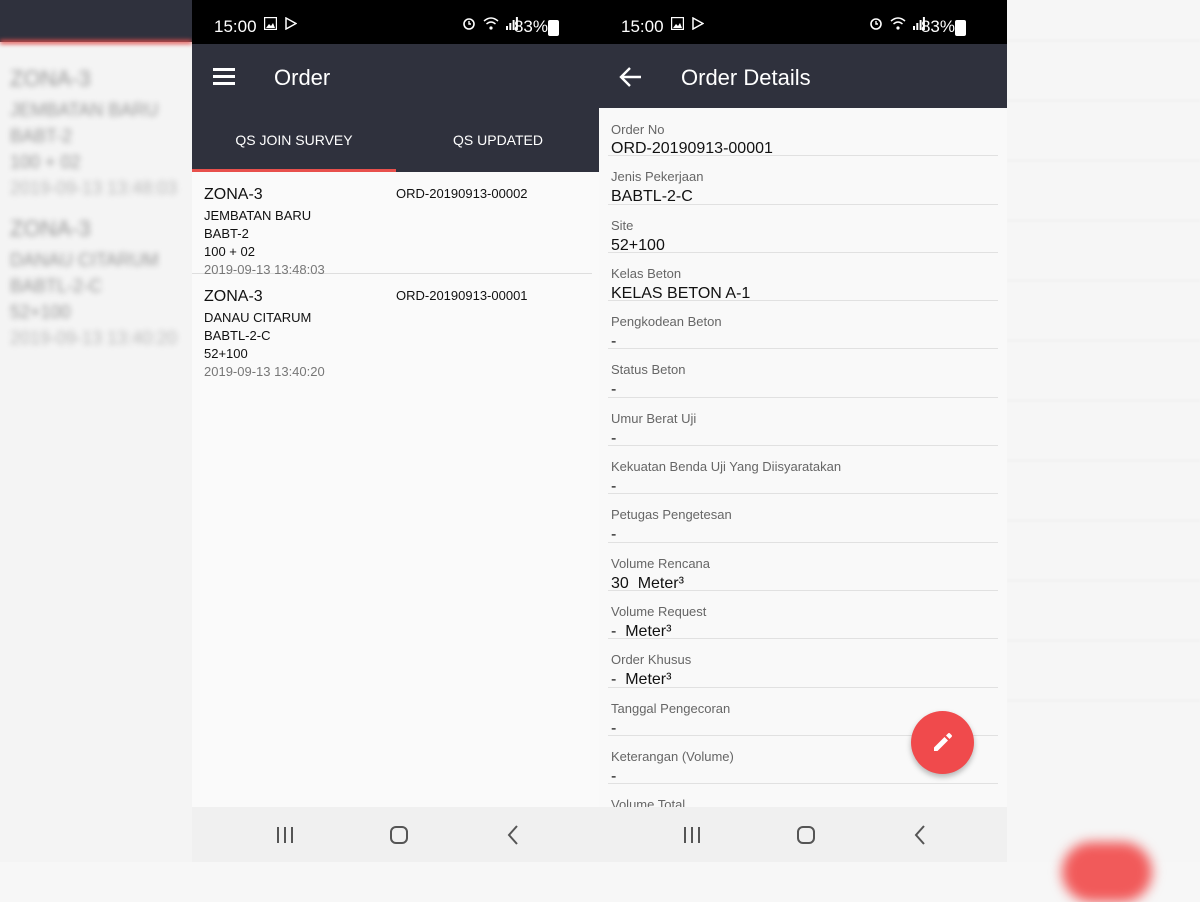 This screenshot has width=1200, height=902. I want to click on page-title: Order, so click(302, 77).